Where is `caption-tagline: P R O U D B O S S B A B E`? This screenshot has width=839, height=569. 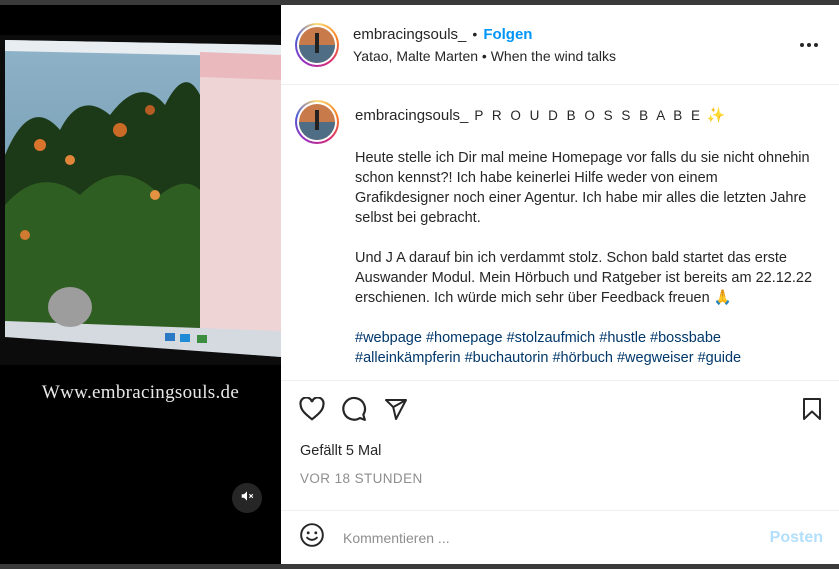
caption-tagline: P R O U D B O S S B A B E is located at coordinates (588, 115).